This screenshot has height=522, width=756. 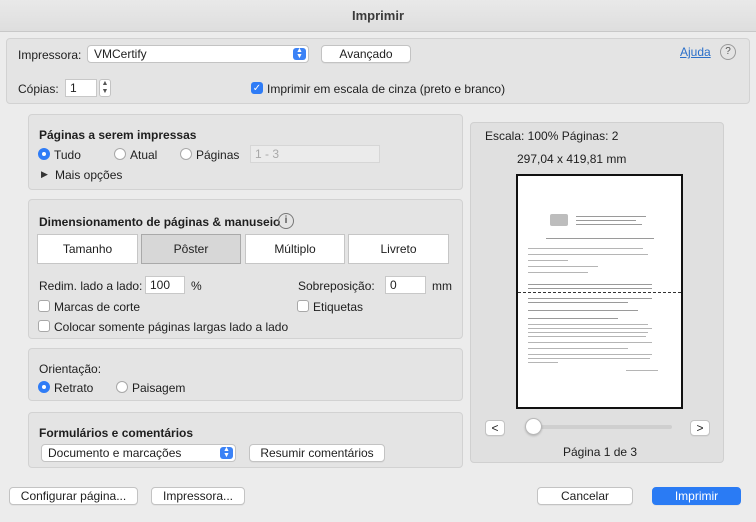 What do you see at coordinates (405, 285) in the screenshot?
I see `overlap-input: 0` at bounding box center [405, 285].